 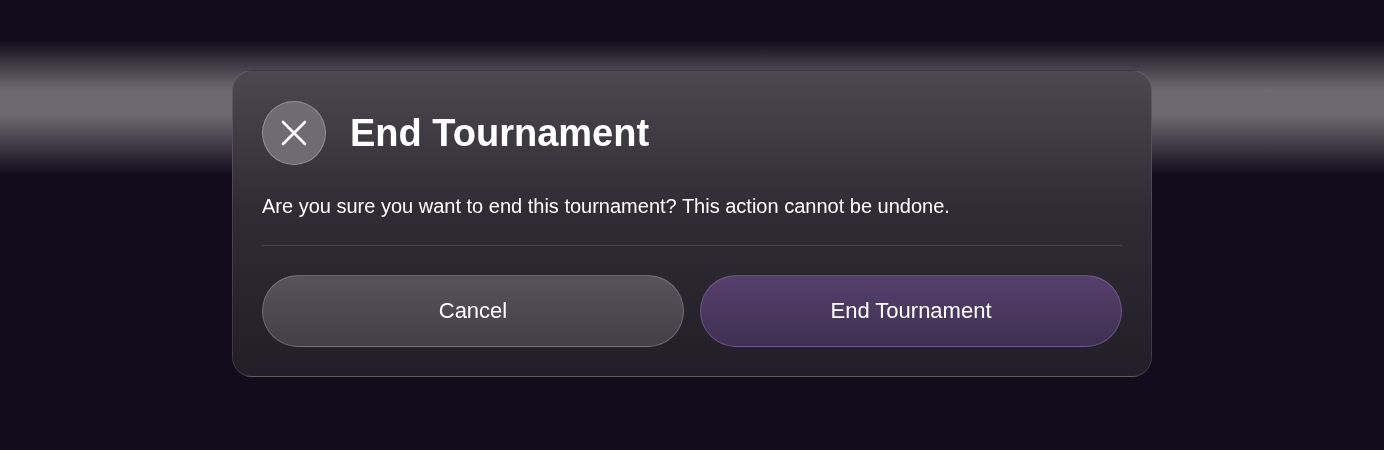 What do you see at coordinates (294, 133) in the screenshot?
I see `close-icon` at bounding box center [294, 133].